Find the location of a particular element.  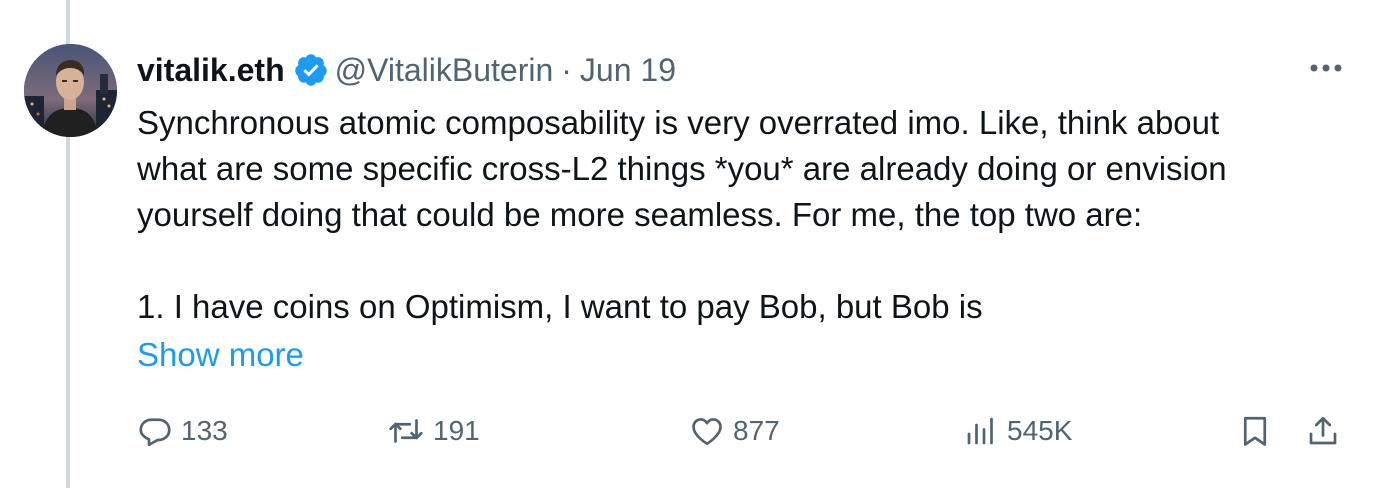

bookmark-icon is located at coordinates (1259, 431).